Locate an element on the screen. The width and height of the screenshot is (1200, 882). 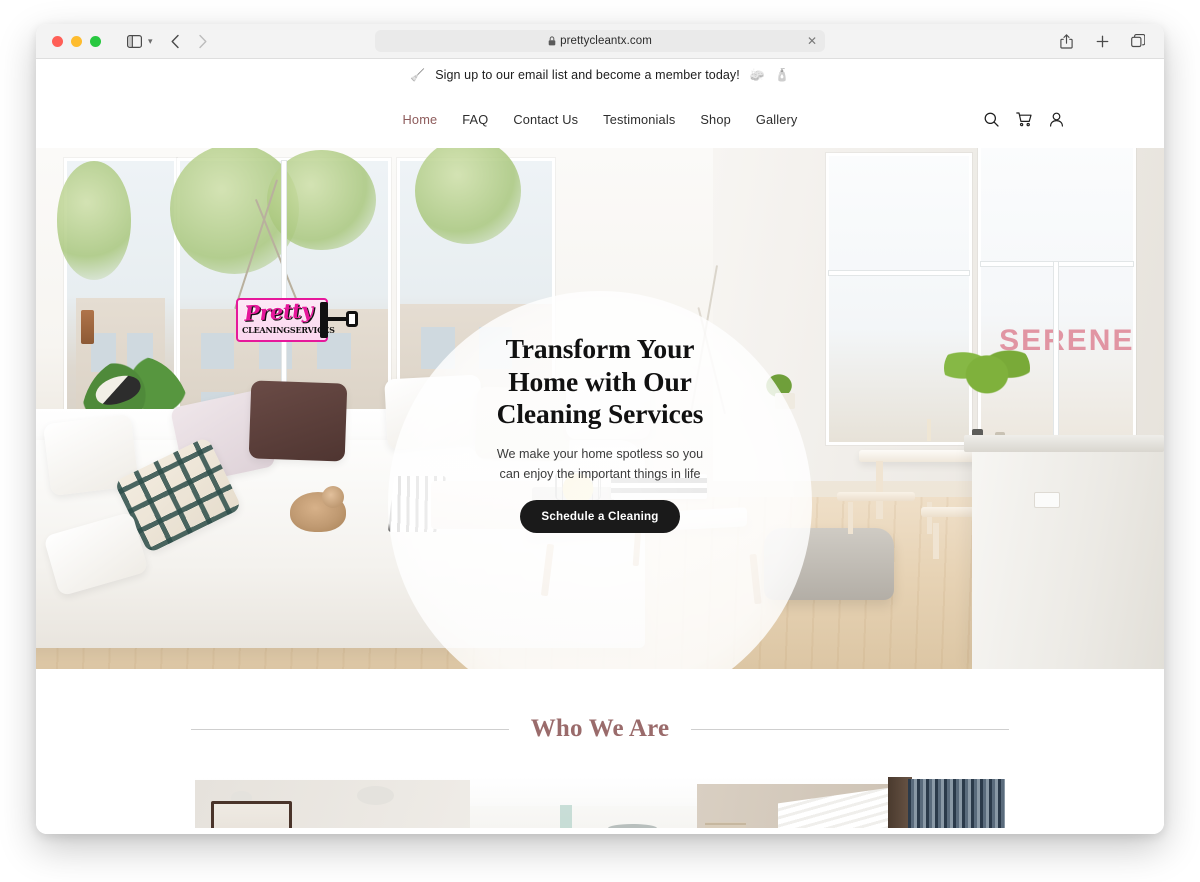
nav-item-contact-us: Contact Us is located at coordinates (545, 119).